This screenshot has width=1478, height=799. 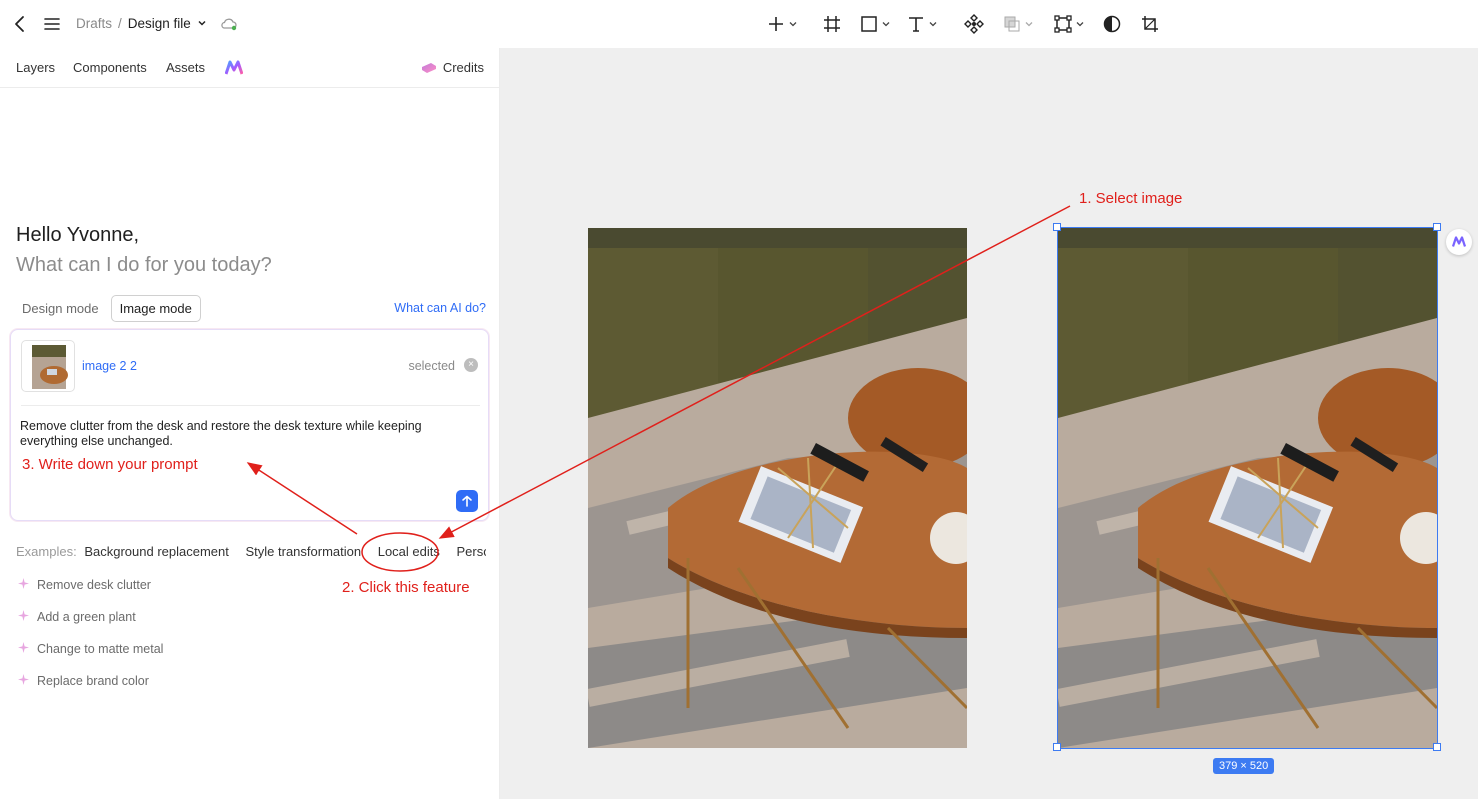 I want to click on crop-icon, so click(x=1150, y=24).